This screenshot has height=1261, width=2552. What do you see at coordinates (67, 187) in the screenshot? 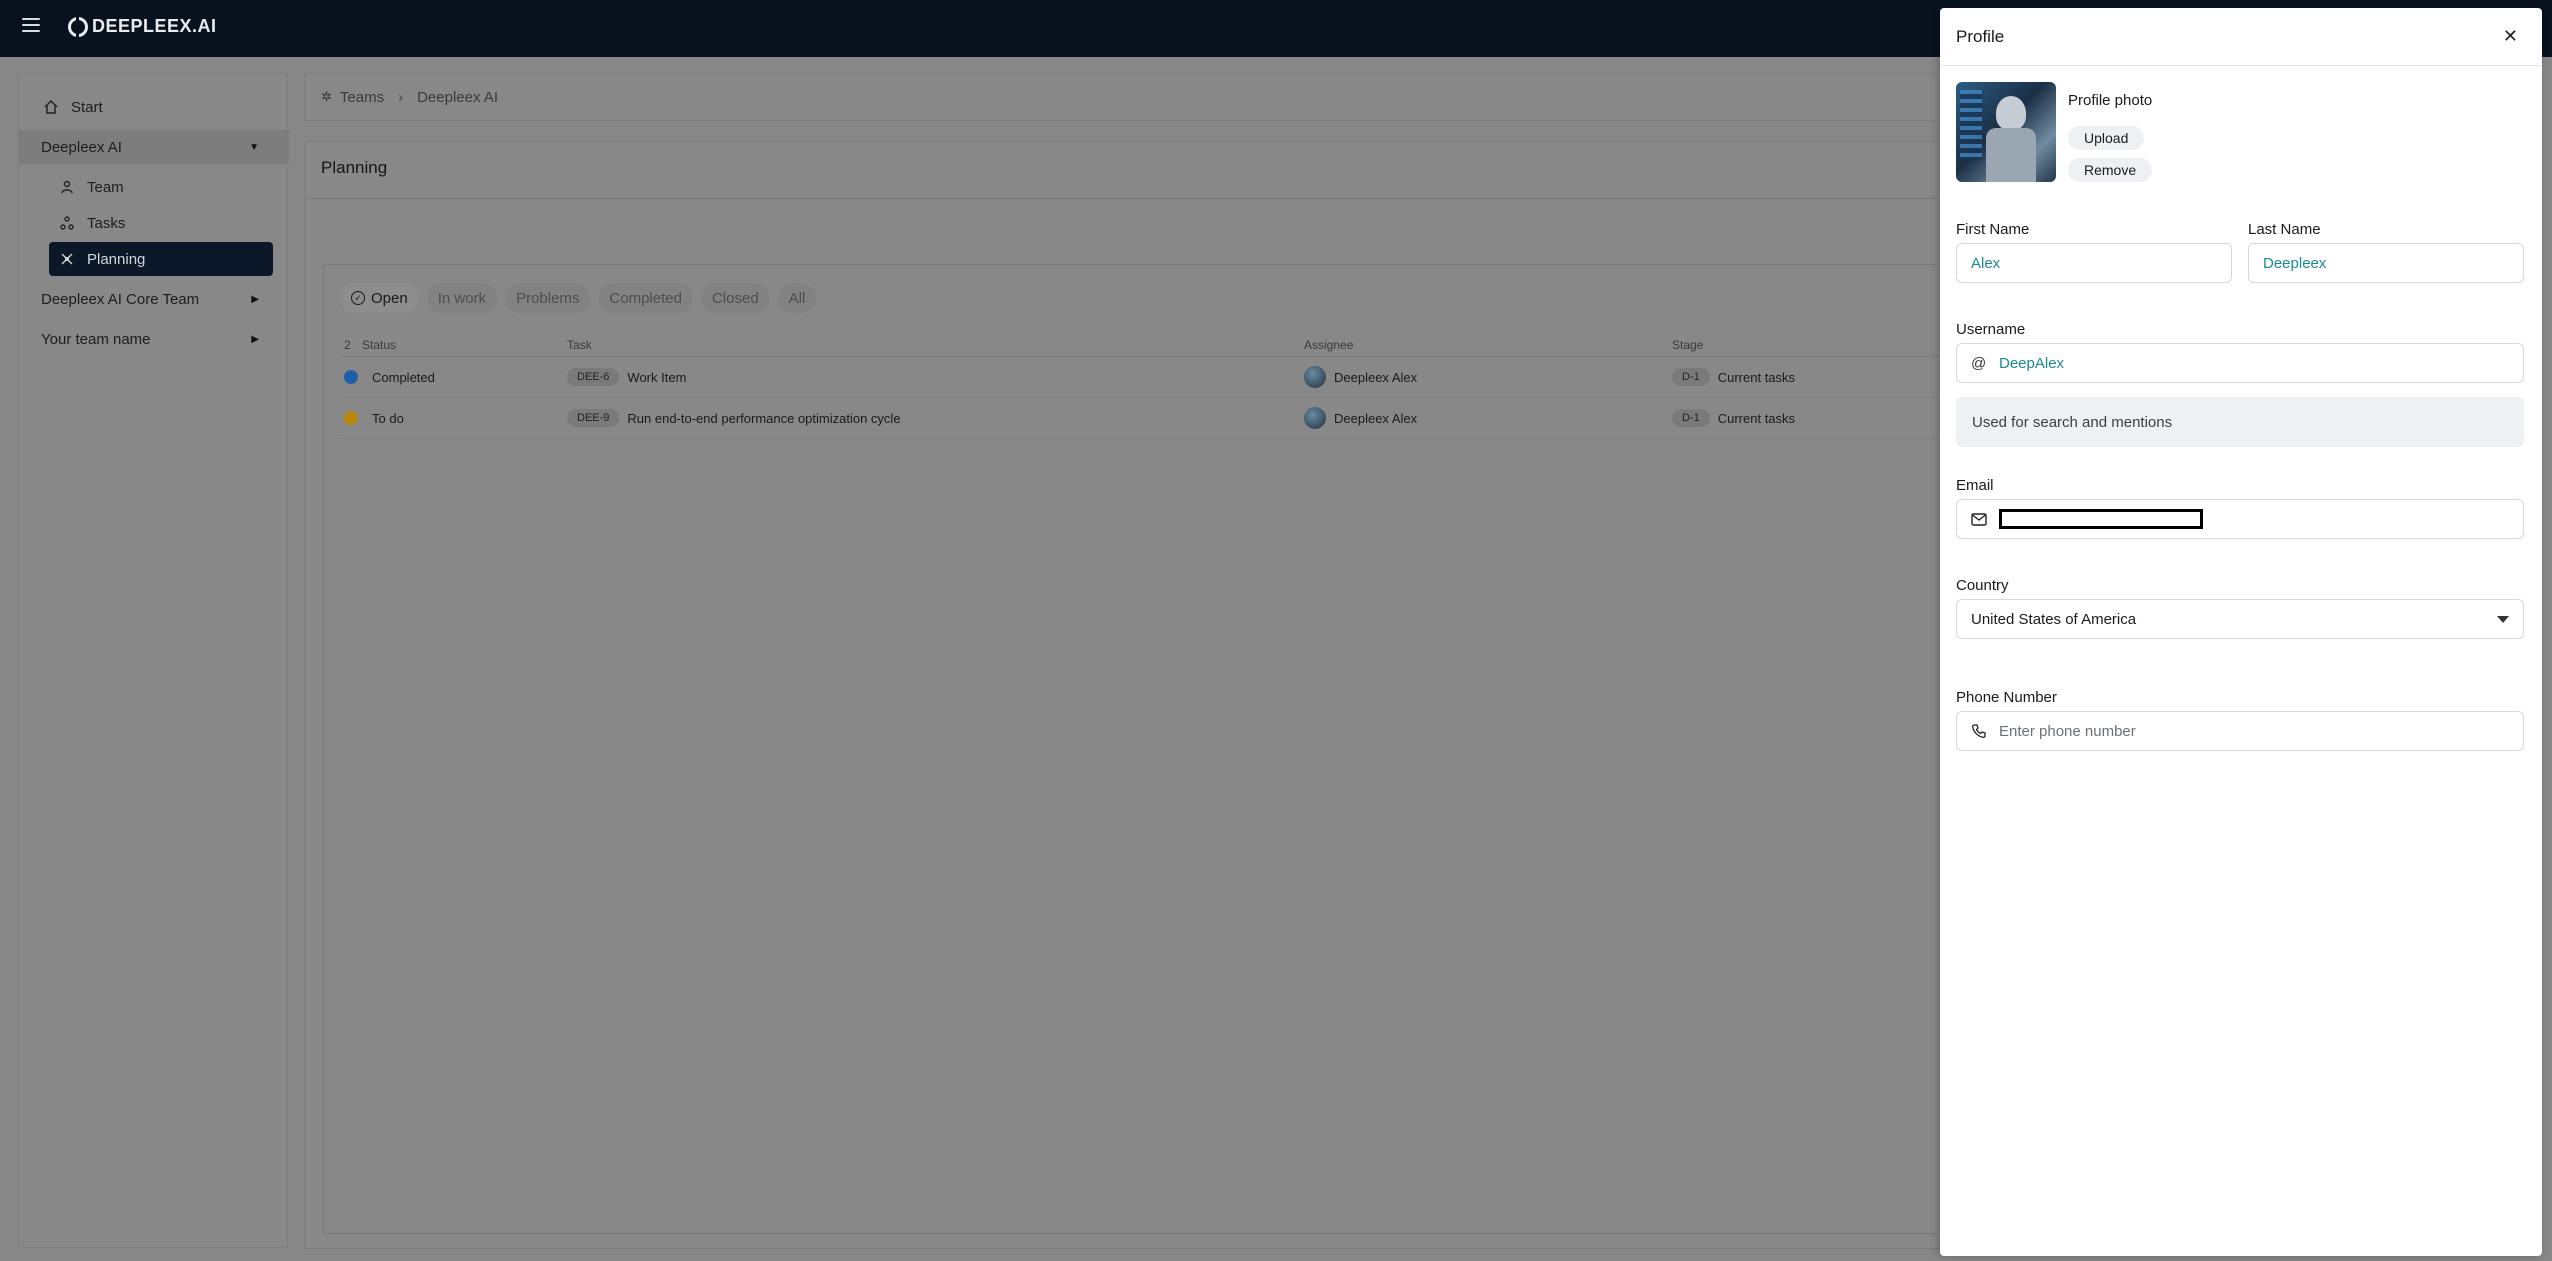
I see `team-icon` at bounding box center [67, 187].